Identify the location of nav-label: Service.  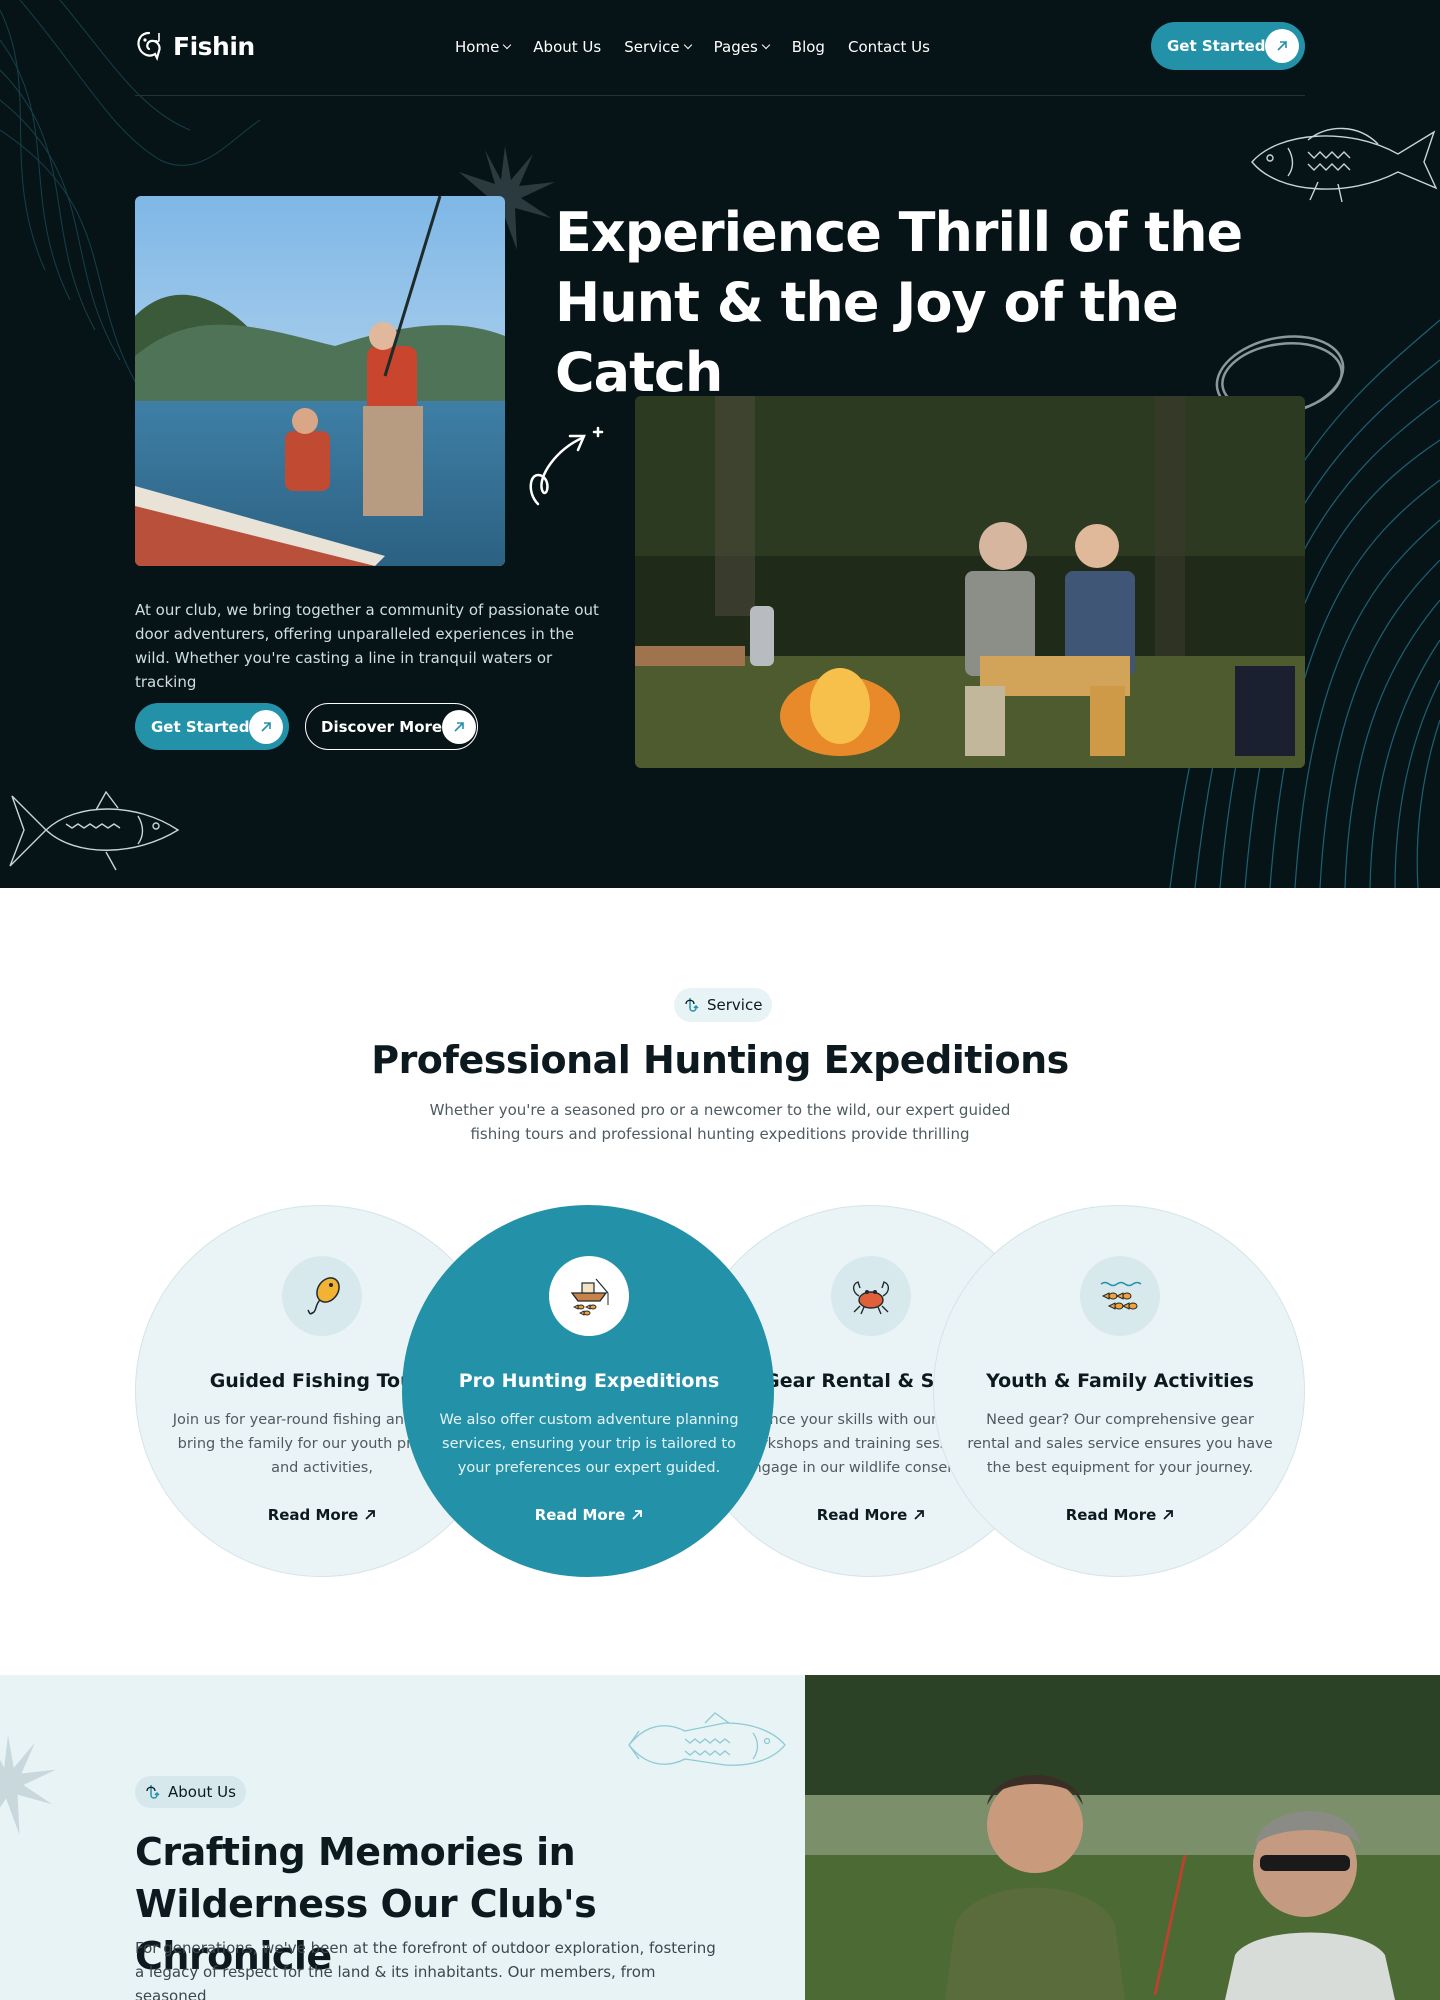
(652, 47).